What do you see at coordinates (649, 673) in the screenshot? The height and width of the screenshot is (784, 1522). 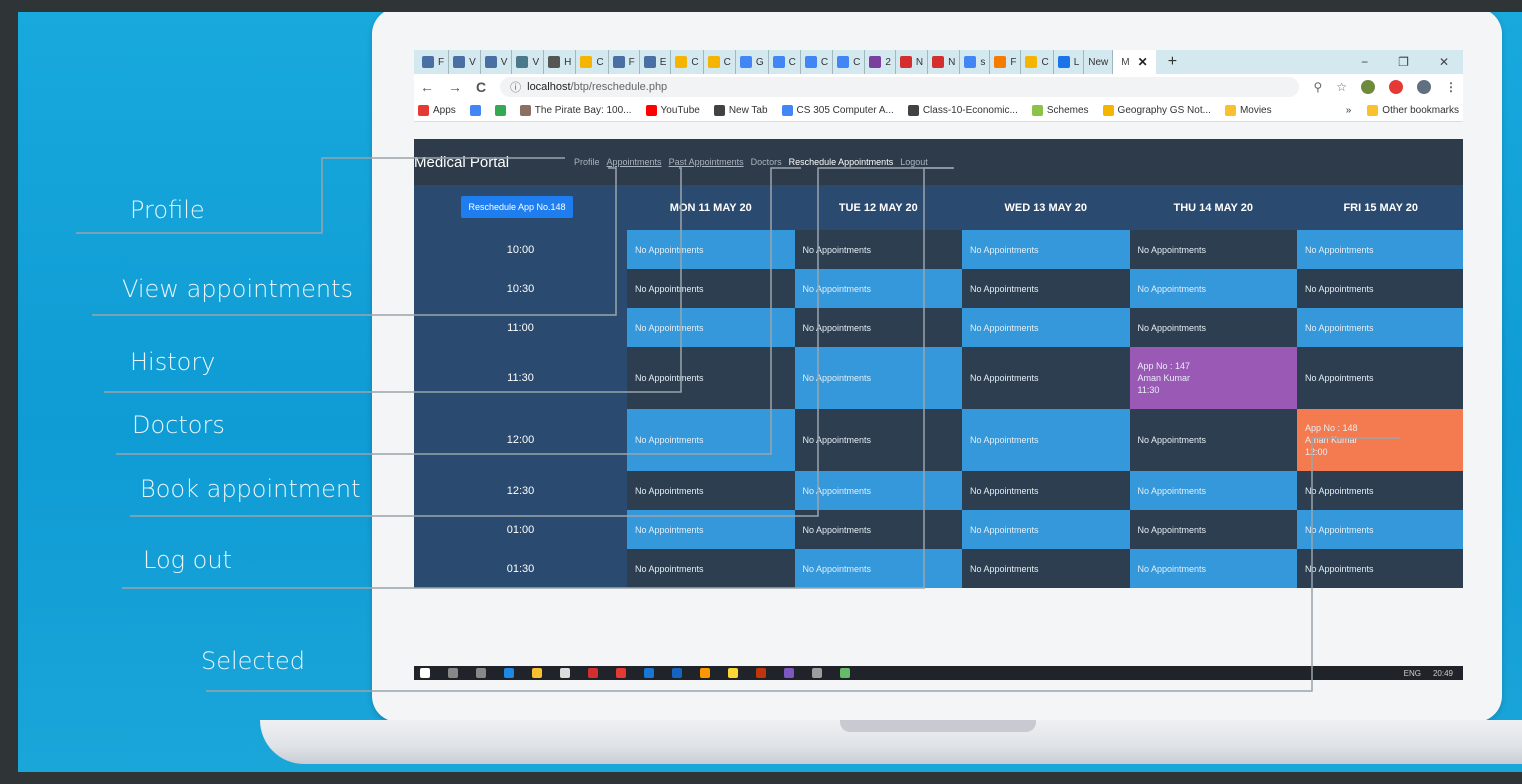 I see `app-icon` at bounding box center [649, 673].